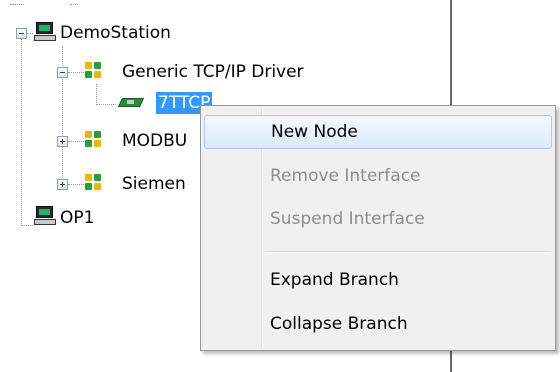  Describe the element at coordinates (131, 102) in the screenshot. I see `network-card-icon` at that location.